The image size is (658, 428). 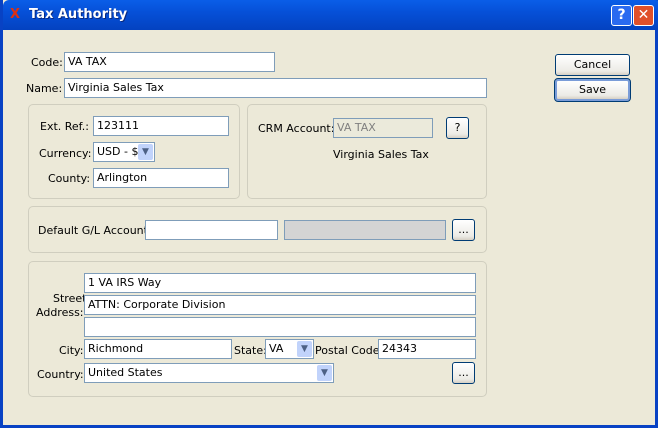 I want to click on app-logo-icon: X, so click(x=15, y=14).